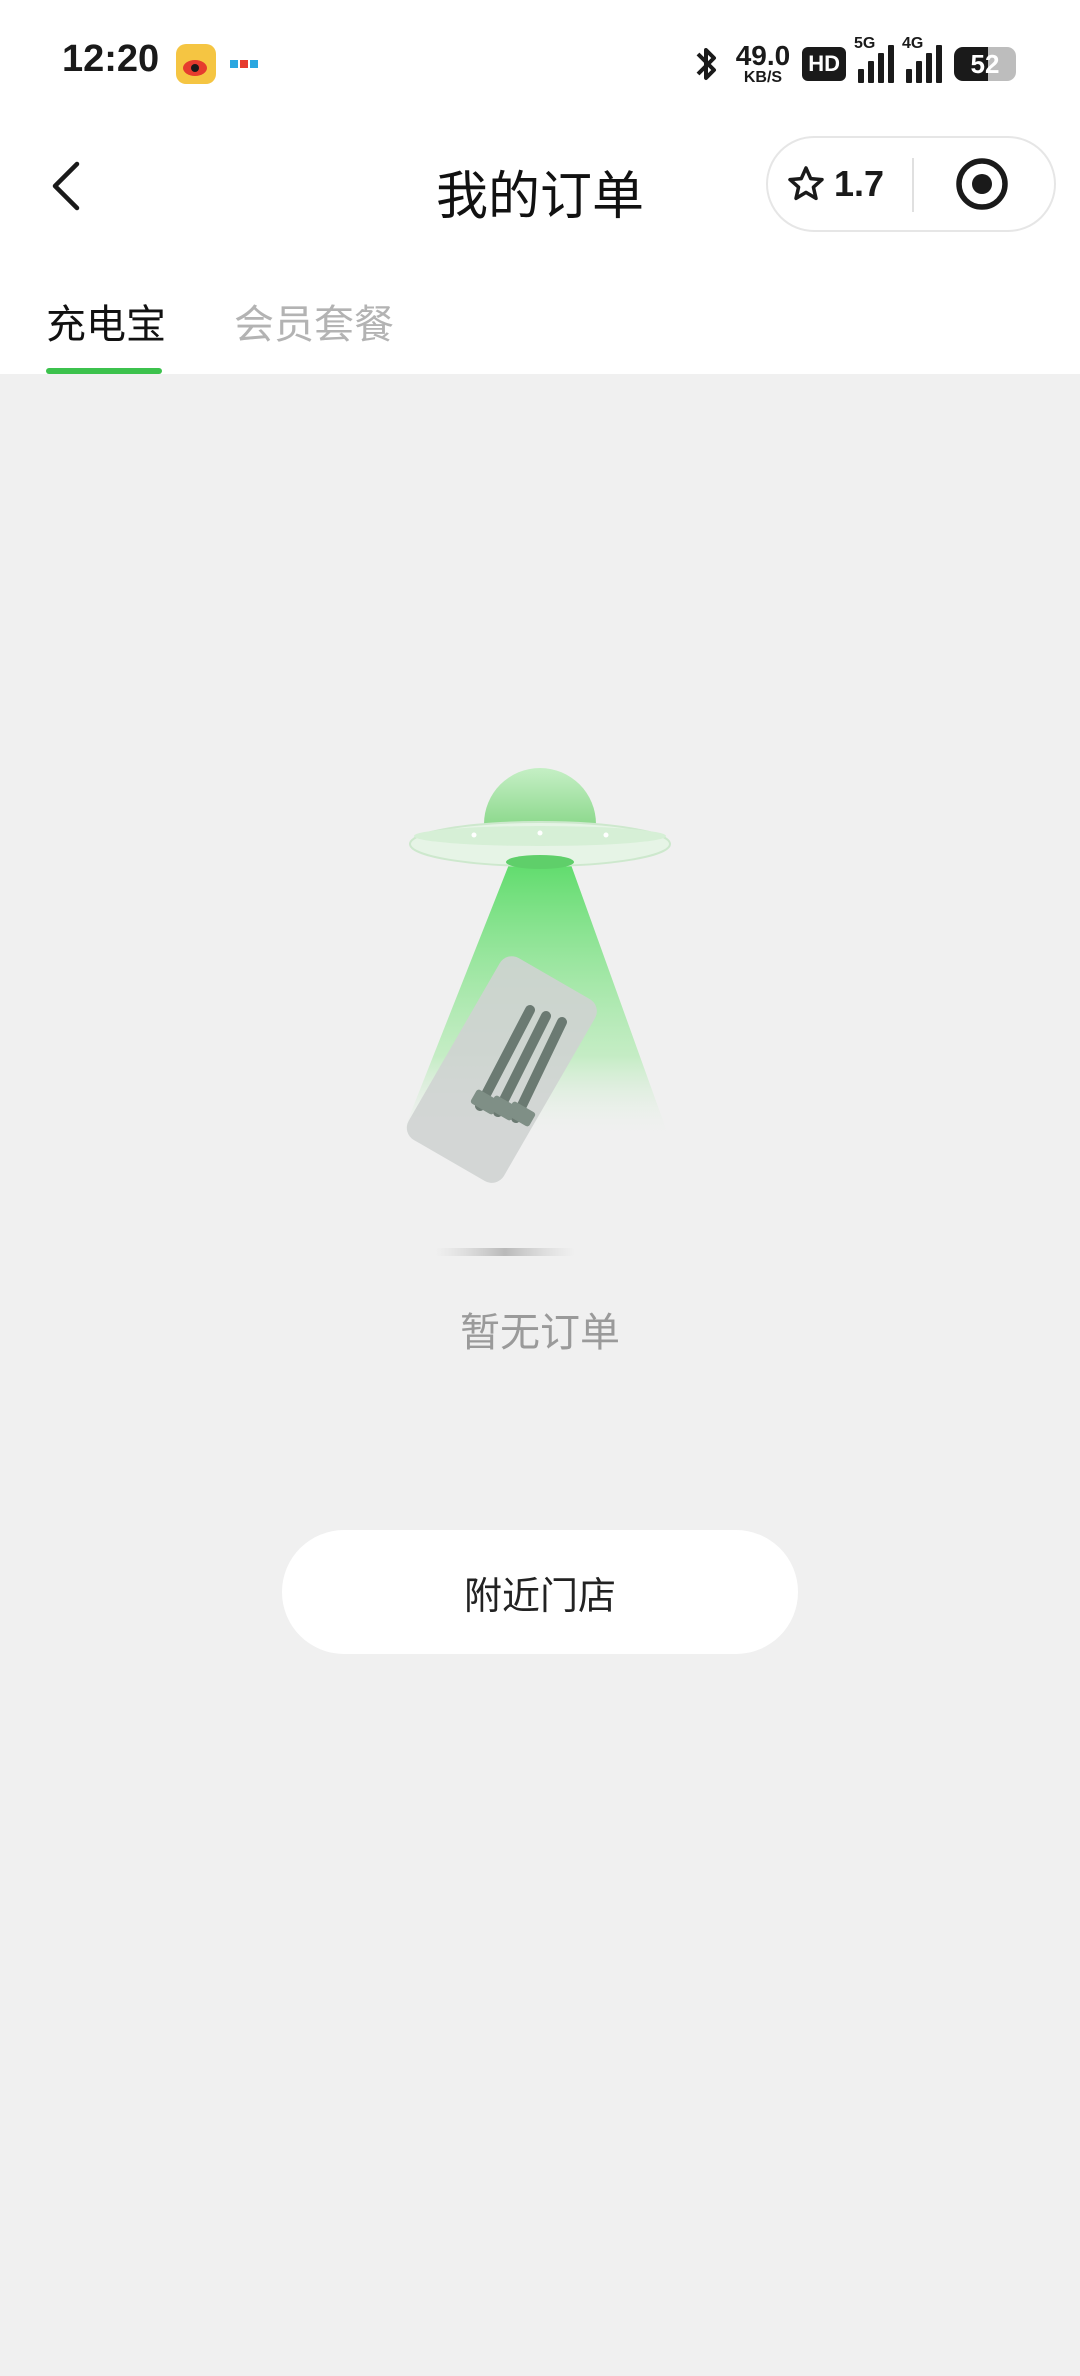 The image size is (1080, 2376). Describe the element at coordinates (824, 64) in the screenshot. I see `hd-badge: HD` at that location.